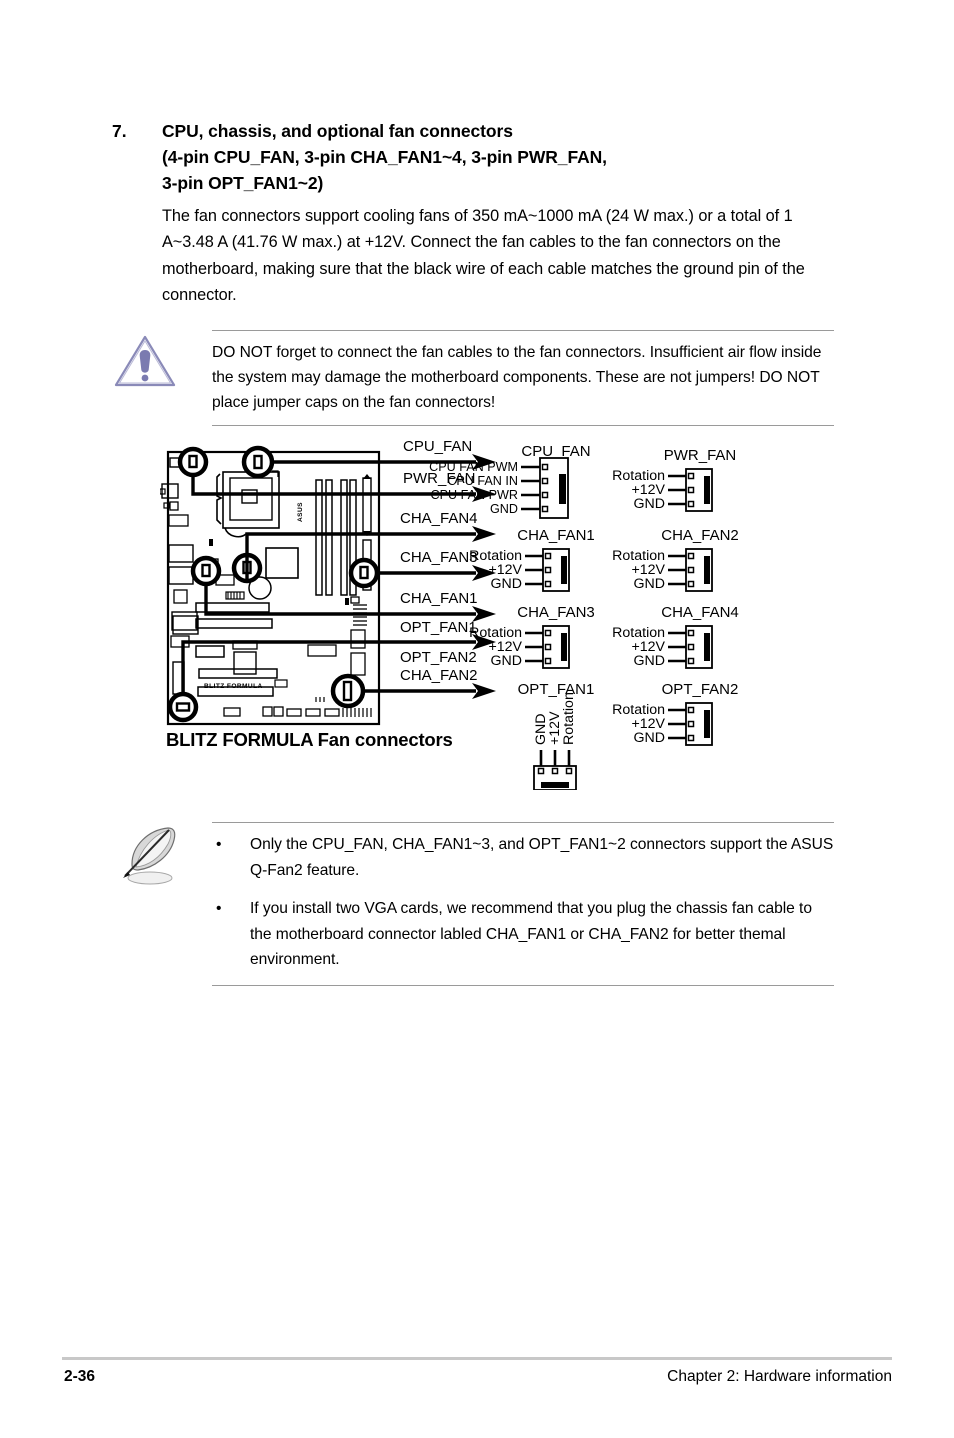 The image size is (954, 1438). I want to click on callout-label: CHA_FAN3, so click(439, 557).